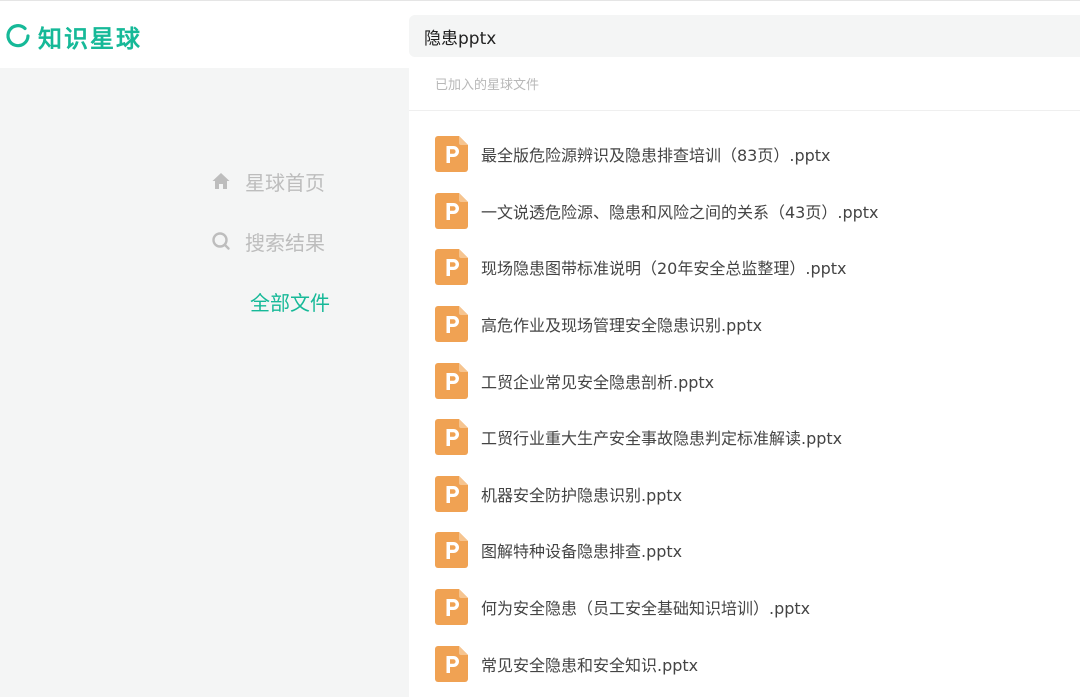  I want to click on file-name: 机器安全防护隐患识别.pptx, so click(582, 495).